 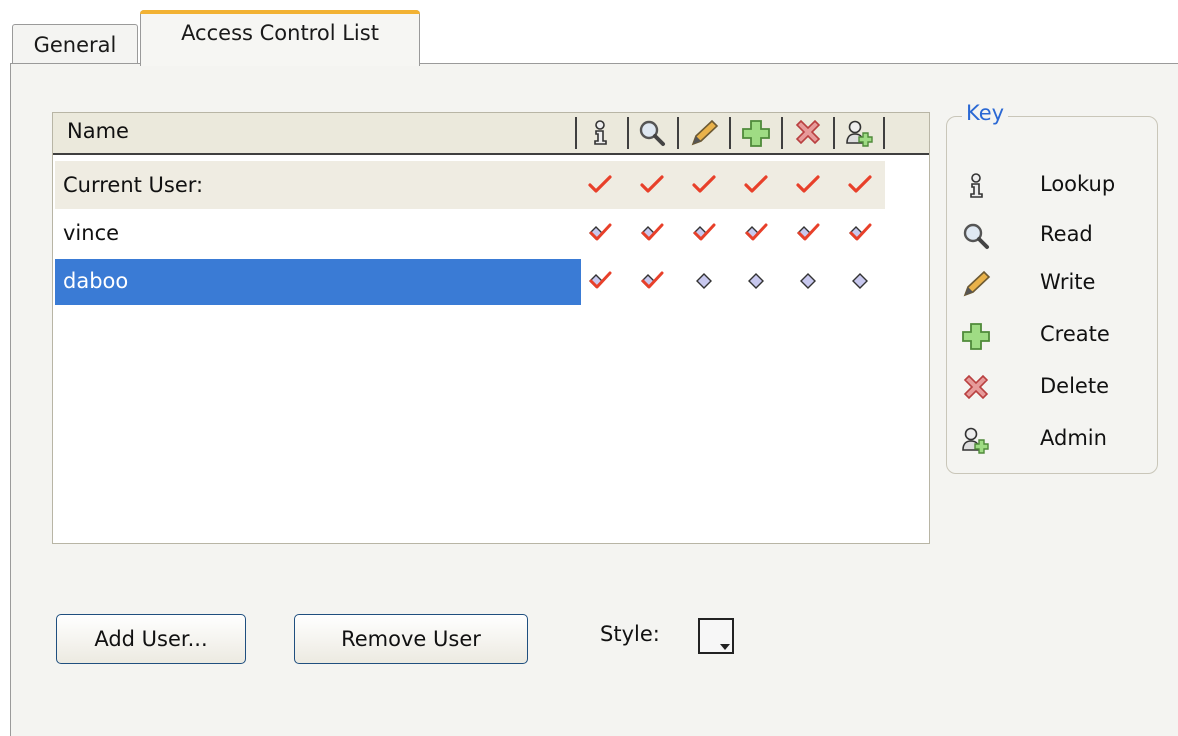 What do you see at coordinates (1075, 334) in the screenshot?
I see `key-label: Create` at bounding box center [1075, 334].